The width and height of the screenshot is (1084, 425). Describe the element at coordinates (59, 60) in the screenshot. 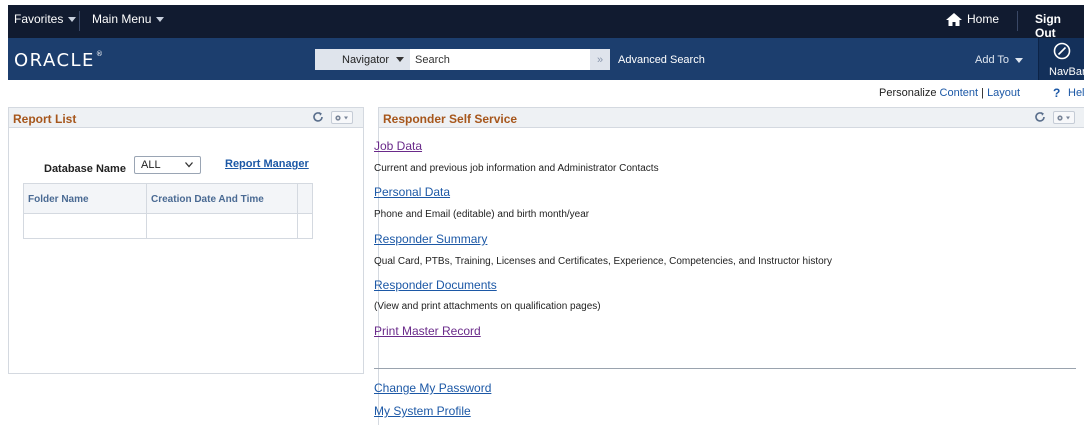

I see `oracle-logo: ORACLE®` at that location.